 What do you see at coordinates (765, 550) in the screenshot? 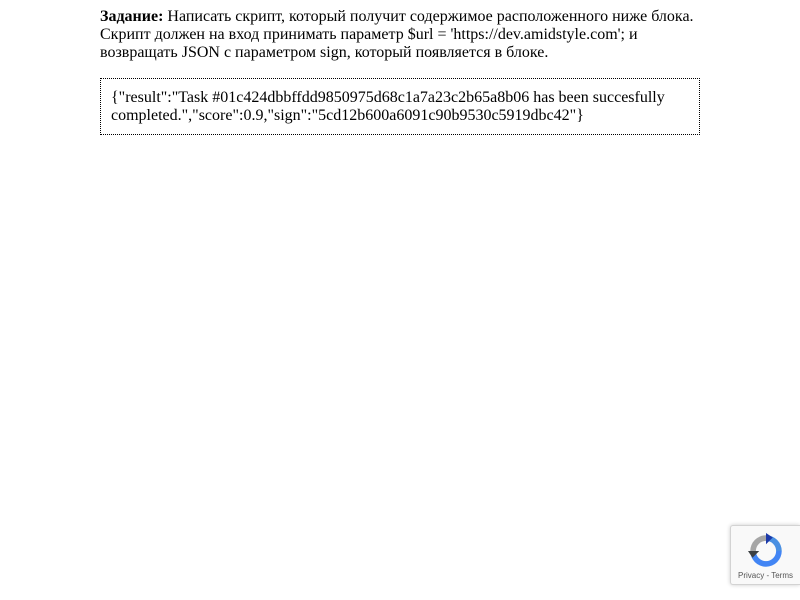
I see `recaptcha-icon` at bounding box center [765, 550].